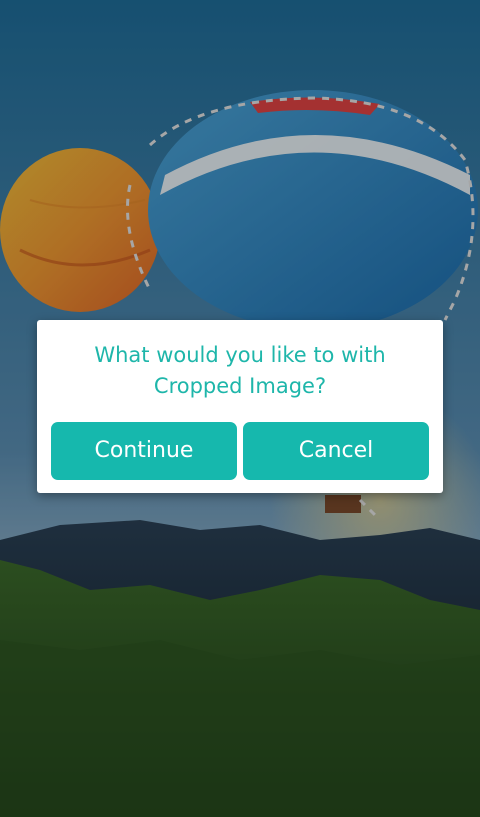 The image size is (480, 817). Describe the element at coordinates (144, 451) in the screenshot. I see `continue-button: Continue` at that location.